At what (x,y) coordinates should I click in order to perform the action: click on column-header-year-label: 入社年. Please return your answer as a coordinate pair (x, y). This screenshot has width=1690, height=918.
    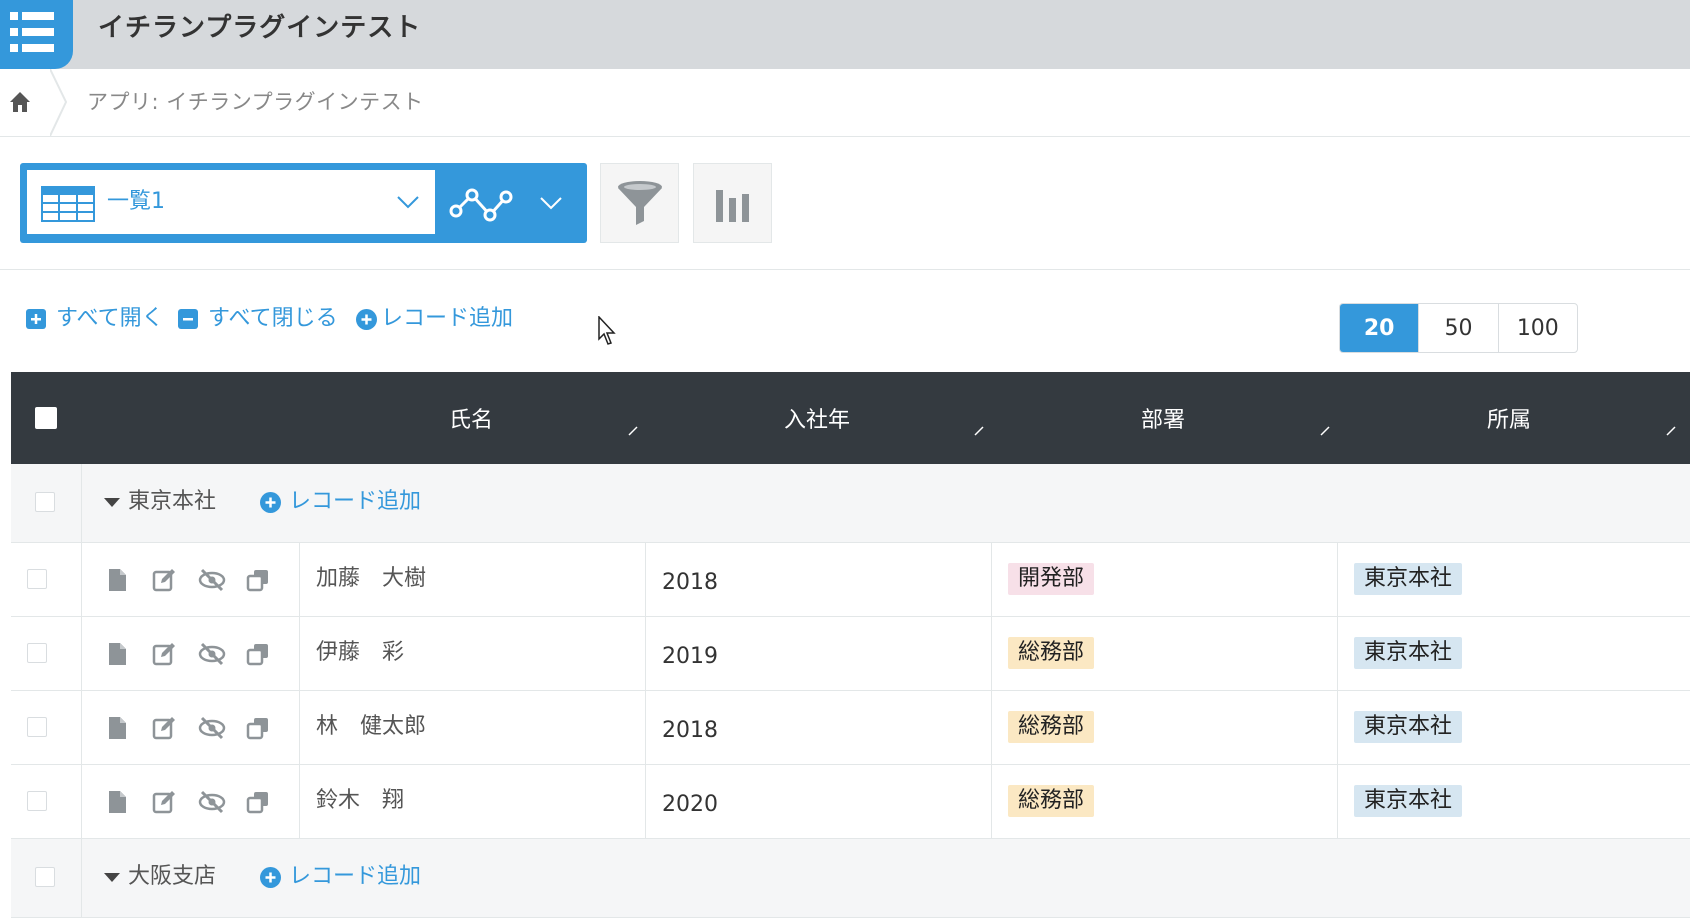
    Looking at the image, I should click on (816, 420).